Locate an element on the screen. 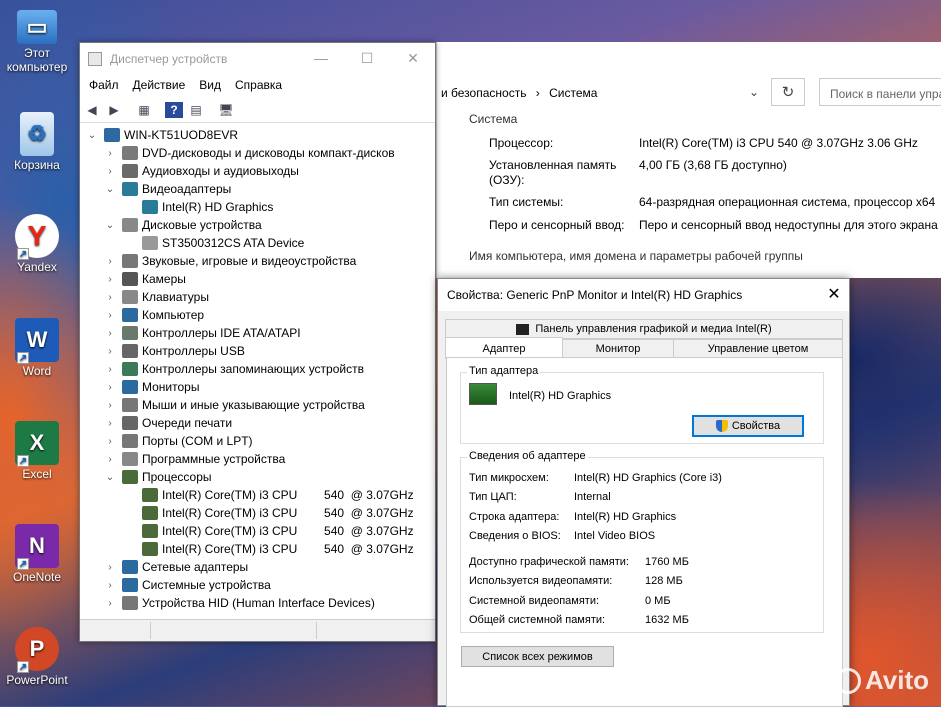  tree-node-label: Процессоры is located at coordinates (177, 477).